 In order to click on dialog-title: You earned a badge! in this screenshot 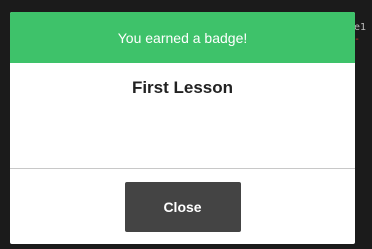, I will do `click(182, 37)`.